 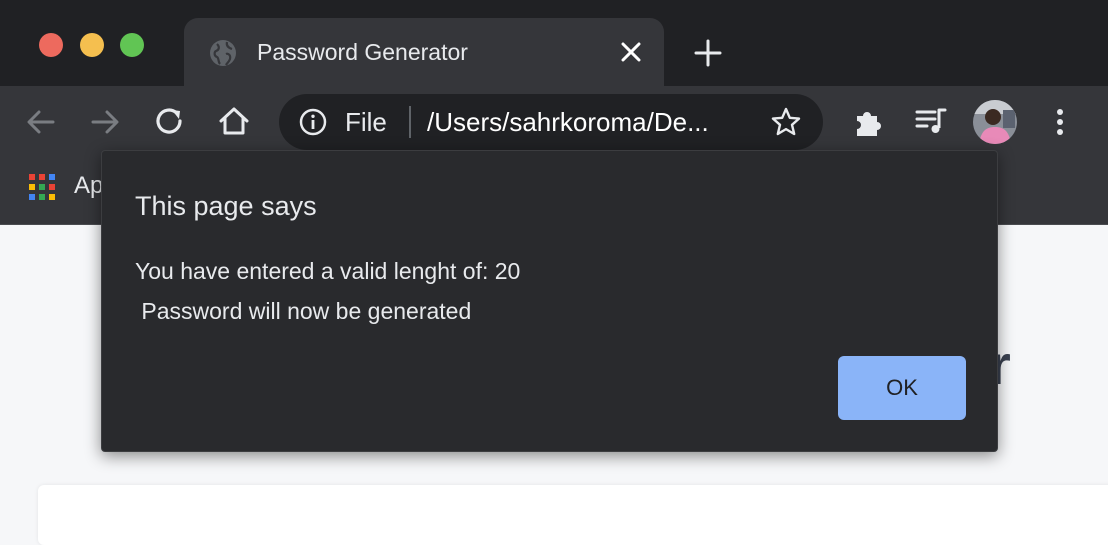 What do you see at coordinates (631, 52) in the screenshot?
I see `close-icon` at bounding box center [631, 52].